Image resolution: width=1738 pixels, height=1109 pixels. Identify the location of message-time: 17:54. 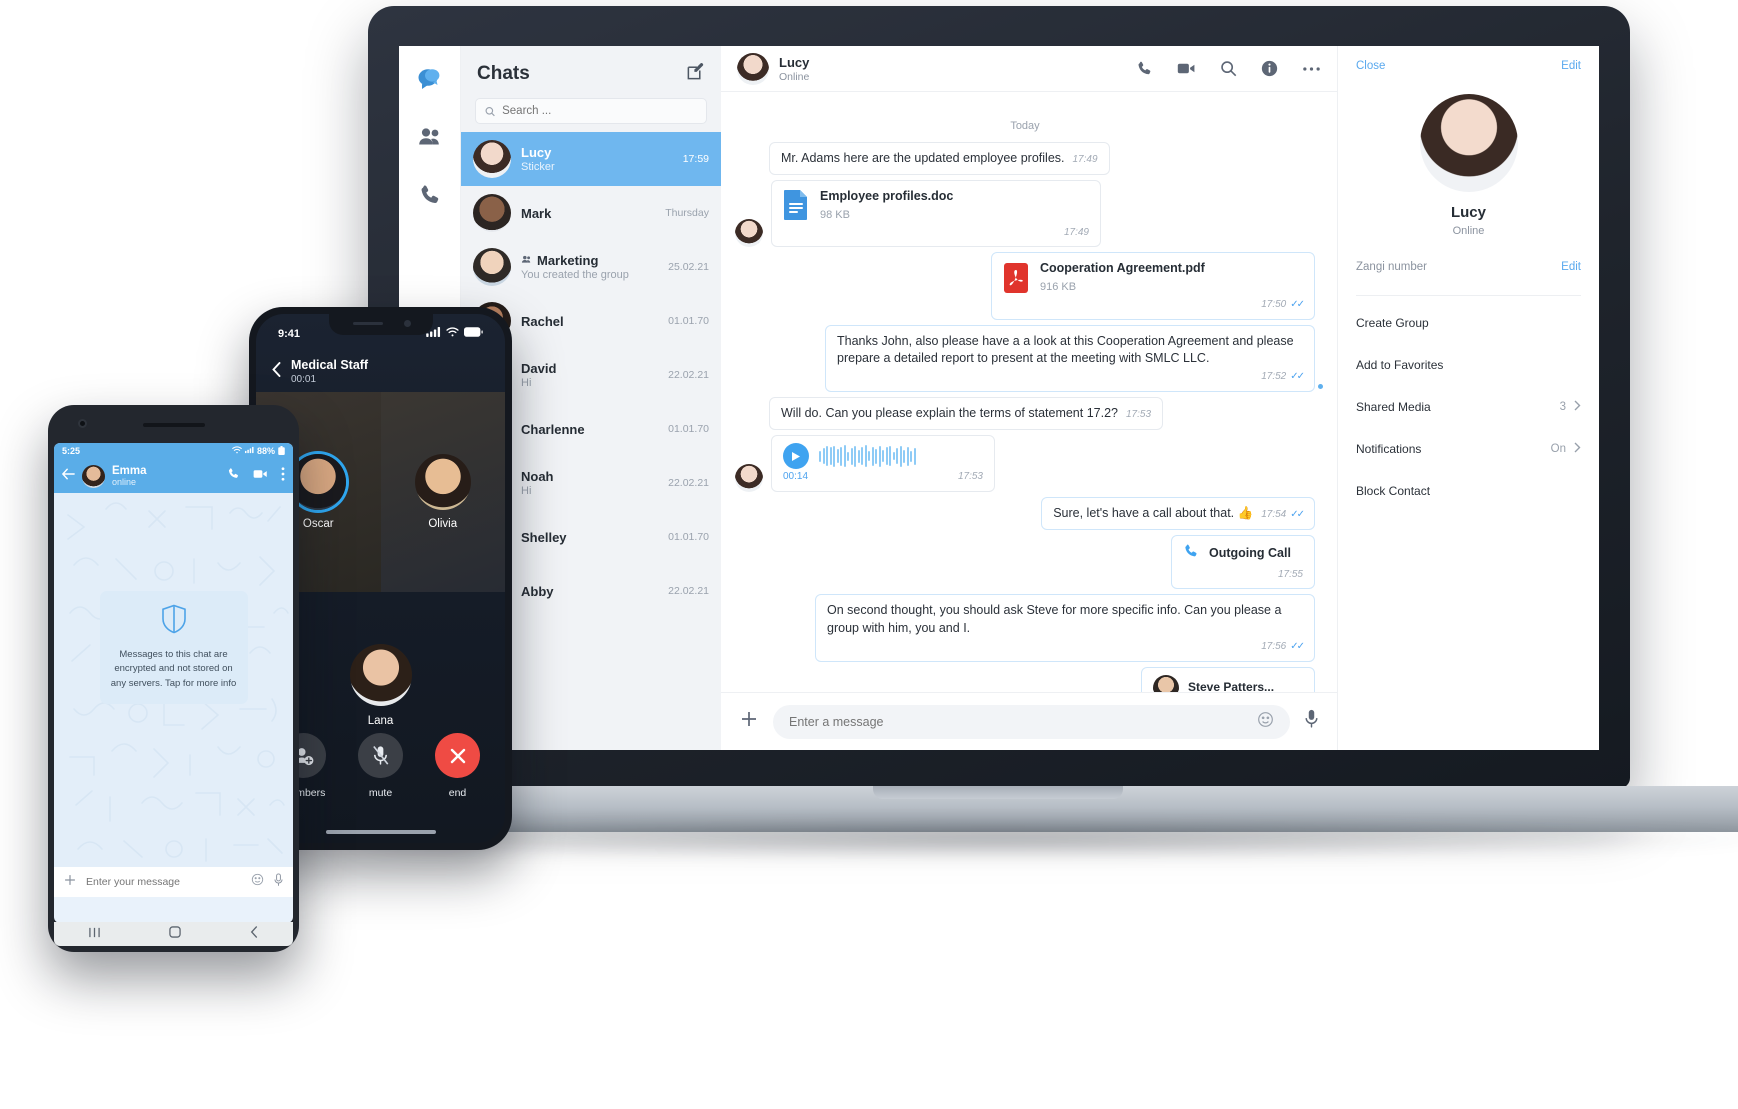
(1274, 515).